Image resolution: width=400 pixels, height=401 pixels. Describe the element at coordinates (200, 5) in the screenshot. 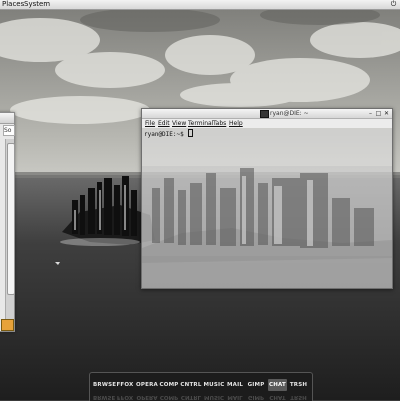

I see `top-panel: Places System ⏻` at that location.